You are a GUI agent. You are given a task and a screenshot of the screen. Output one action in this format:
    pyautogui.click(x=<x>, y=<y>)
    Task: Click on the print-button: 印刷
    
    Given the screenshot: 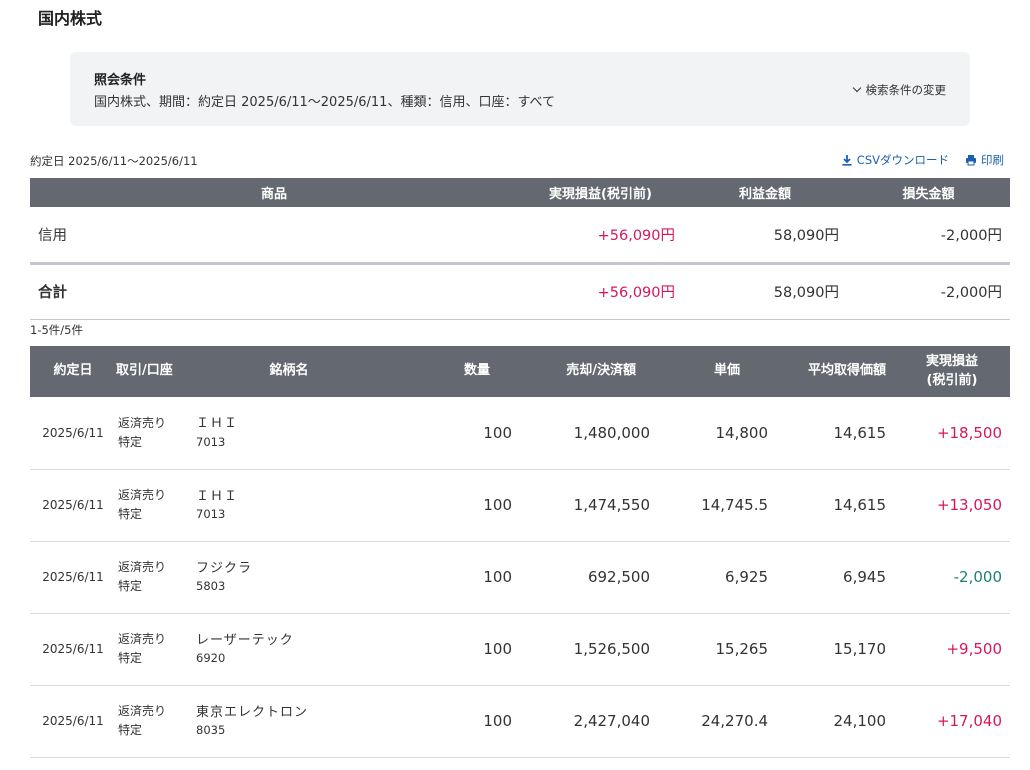 What is the action you would take?
    pyautogui.click(x=984, y=160)
    